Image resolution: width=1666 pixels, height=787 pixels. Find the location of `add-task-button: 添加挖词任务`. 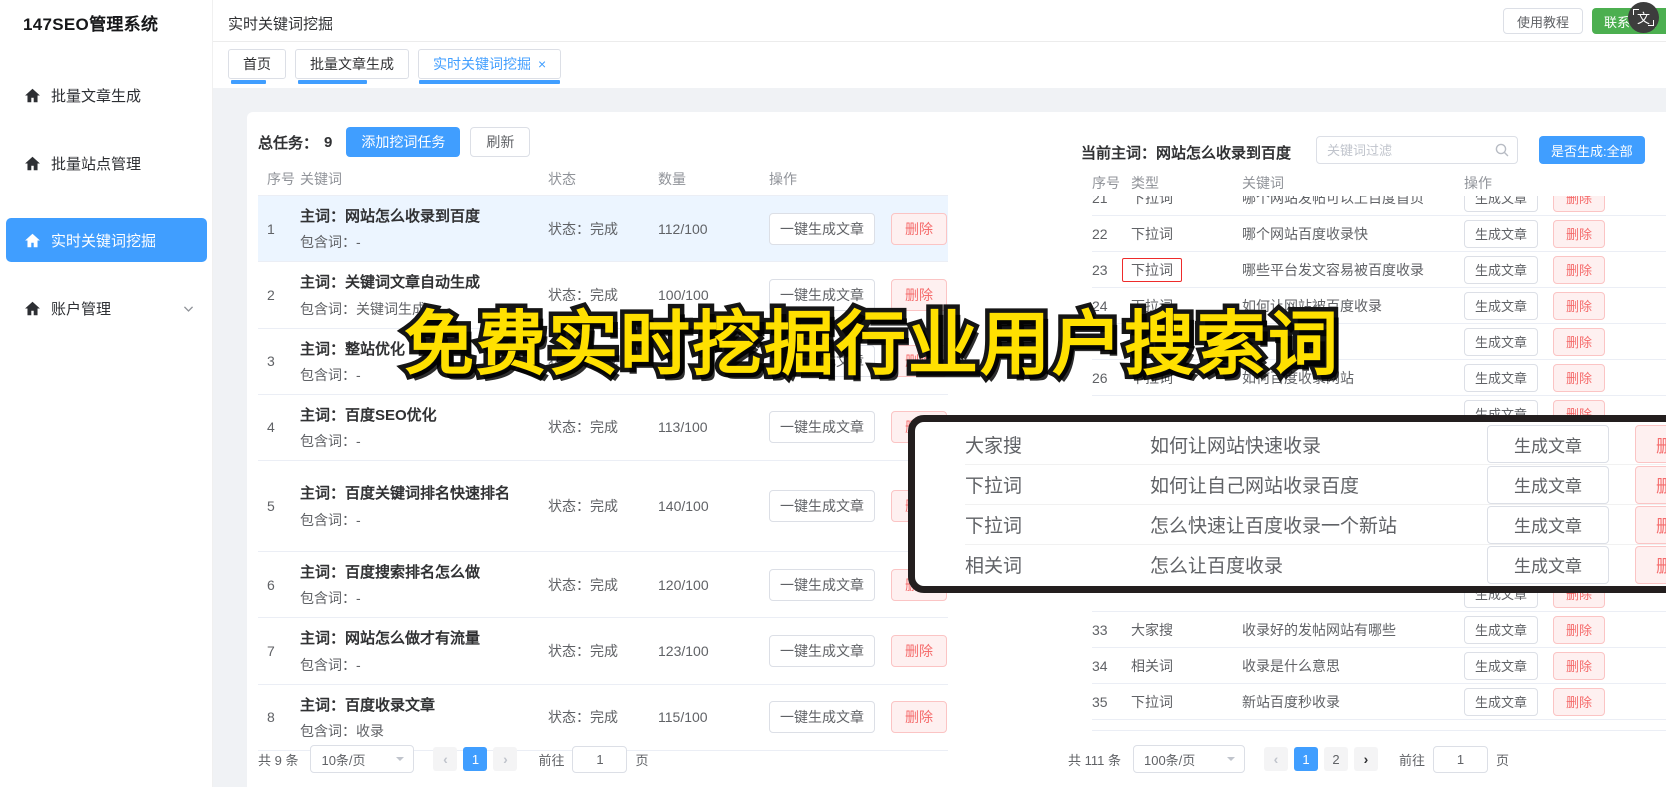

add-task-button: 添加挖词任务 is located at coordinates (403, 142).